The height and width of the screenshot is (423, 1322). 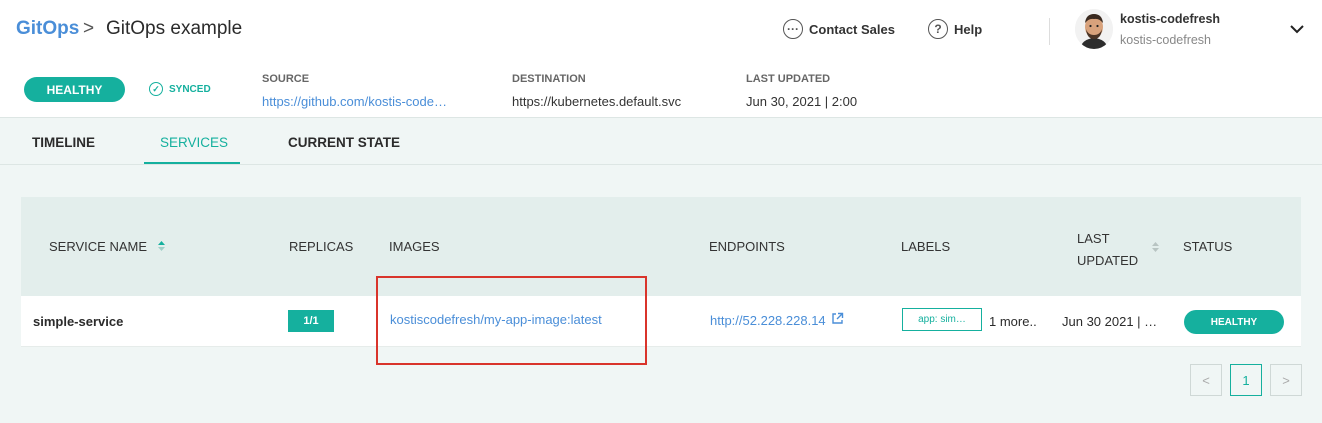 What do you see at coordinates (78, 321) in the screenshot?
I see `service-name: simple-service` at bounding box center [78, 321].